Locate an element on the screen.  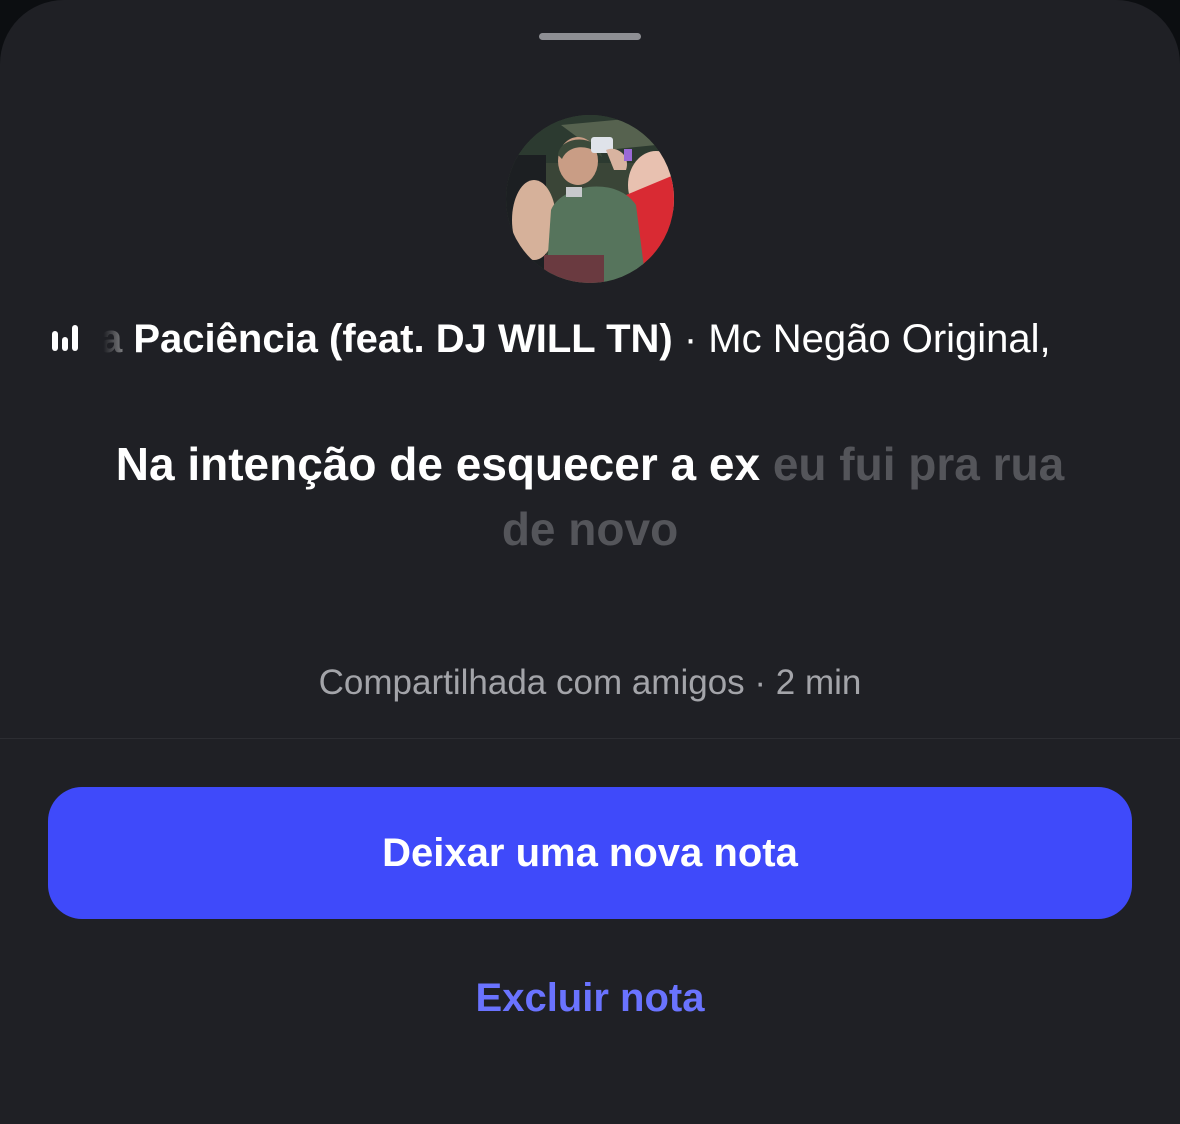
avatar is located at coordinates (590, 199).